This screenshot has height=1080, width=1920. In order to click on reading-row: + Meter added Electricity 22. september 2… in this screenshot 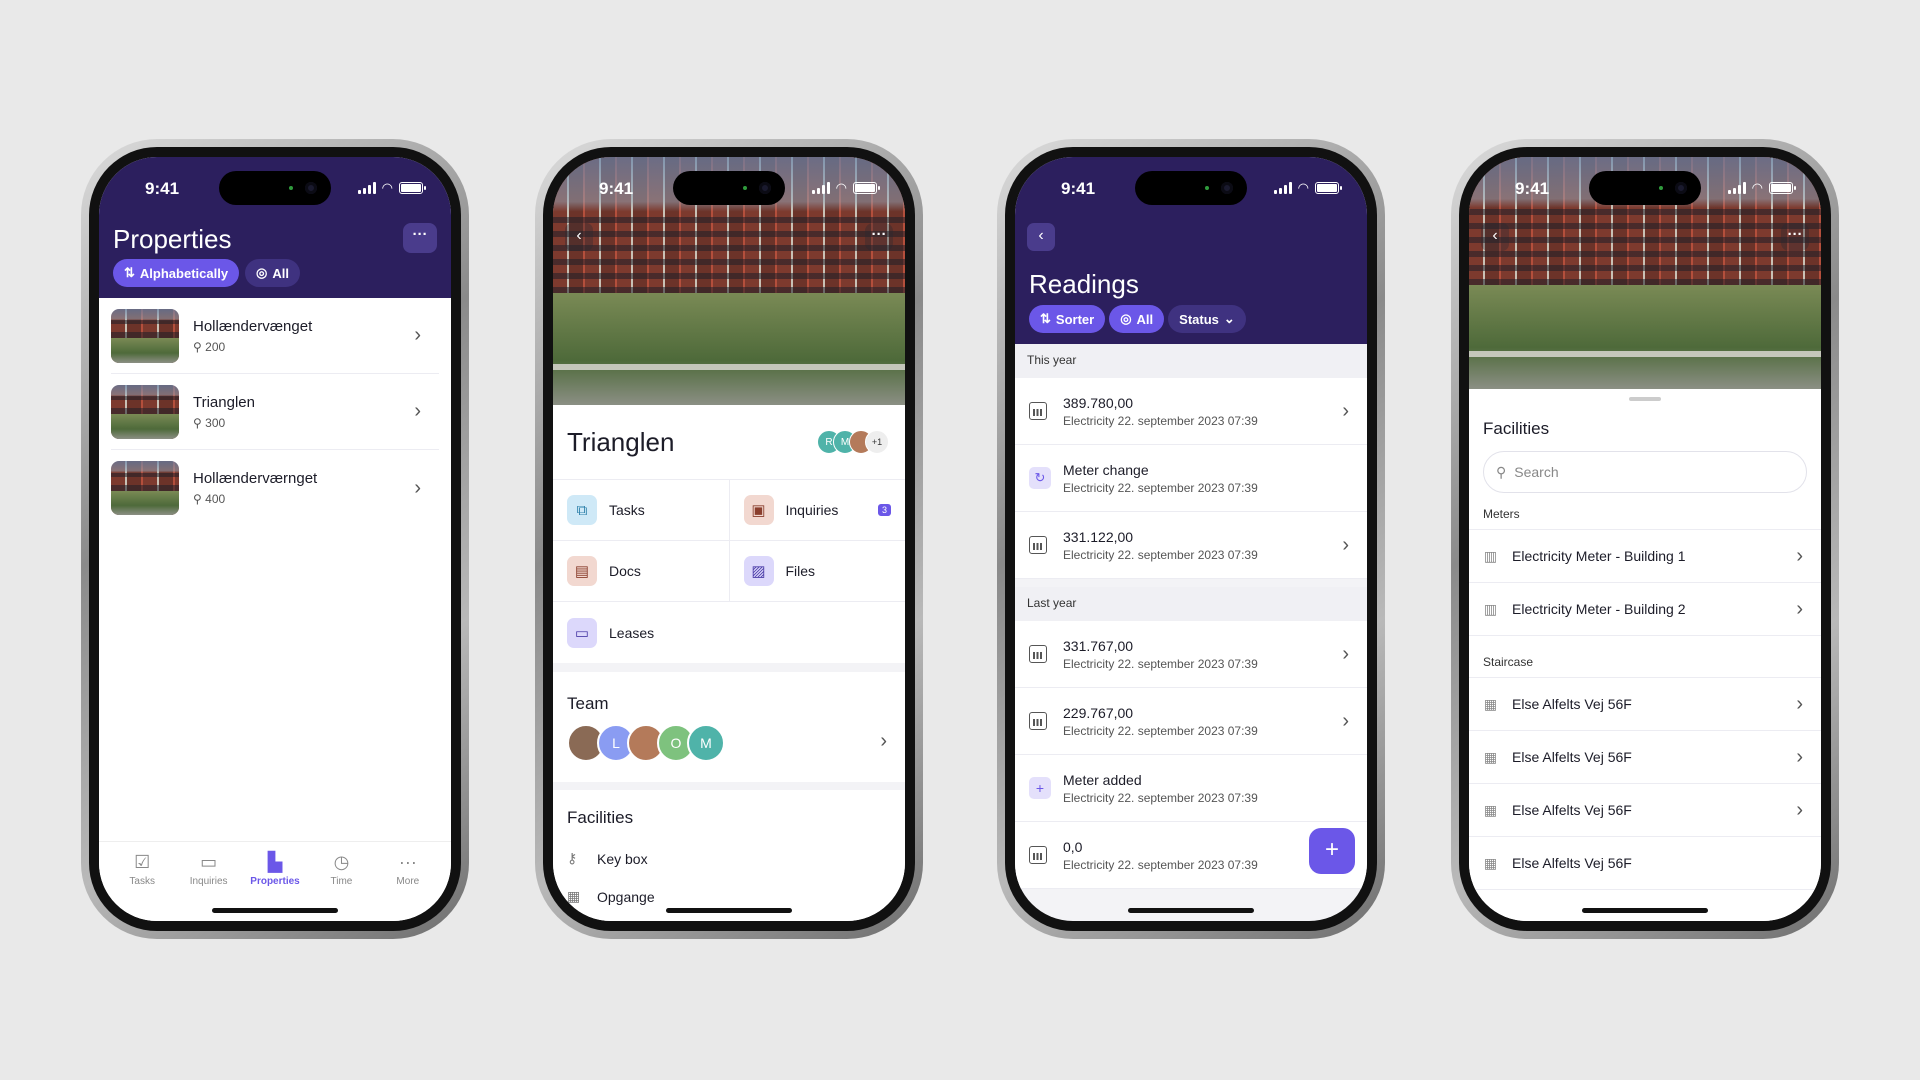, I will do `click(1191, 788)`.